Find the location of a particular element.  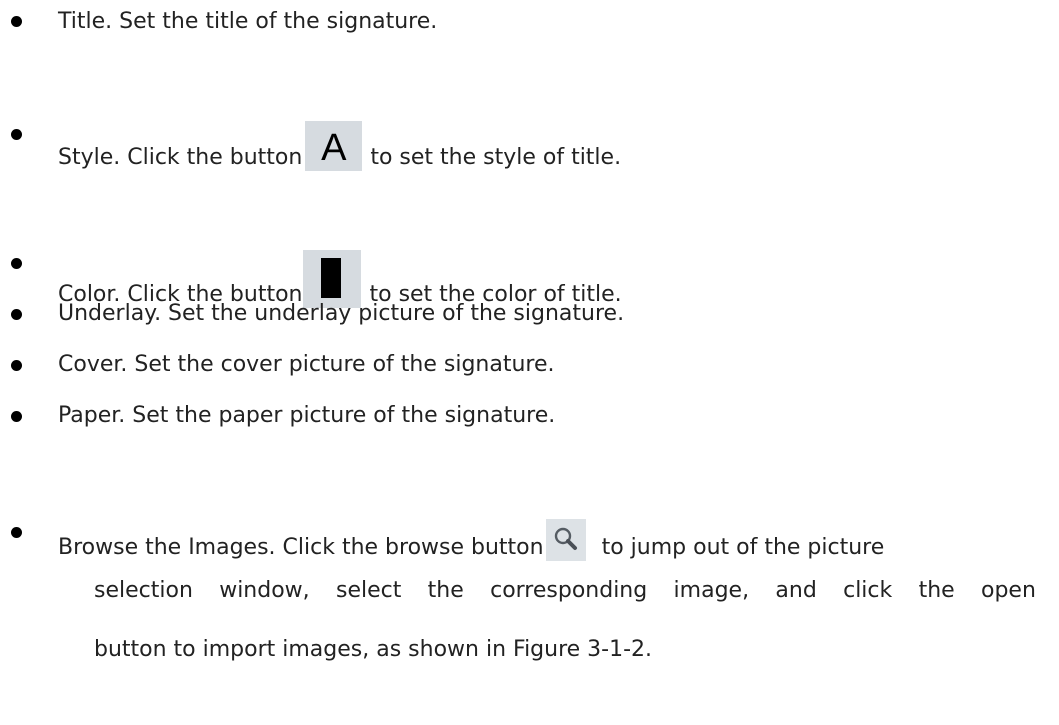

browse-line-2-word: window, is located at coordinates (264, 590).